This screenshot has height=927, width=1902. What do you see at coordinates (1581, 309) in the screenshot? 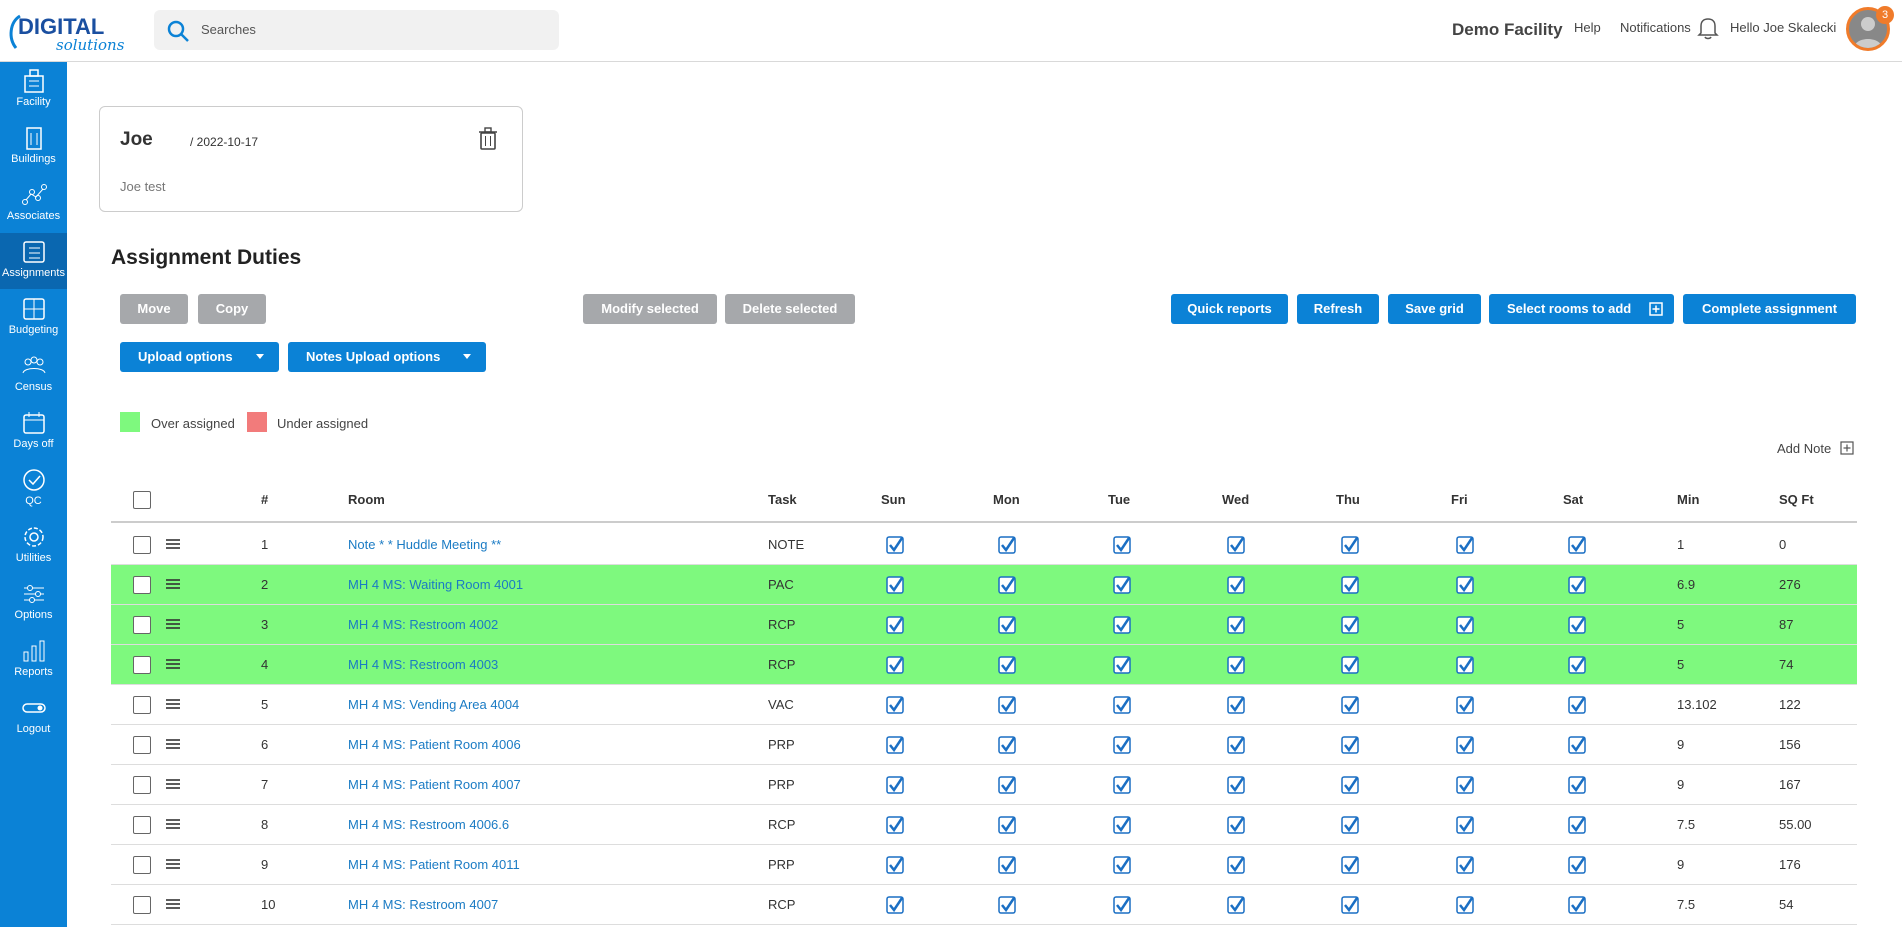
I see `select-rooms-button: Select rooms to add` at bounding box center [1581, 309].